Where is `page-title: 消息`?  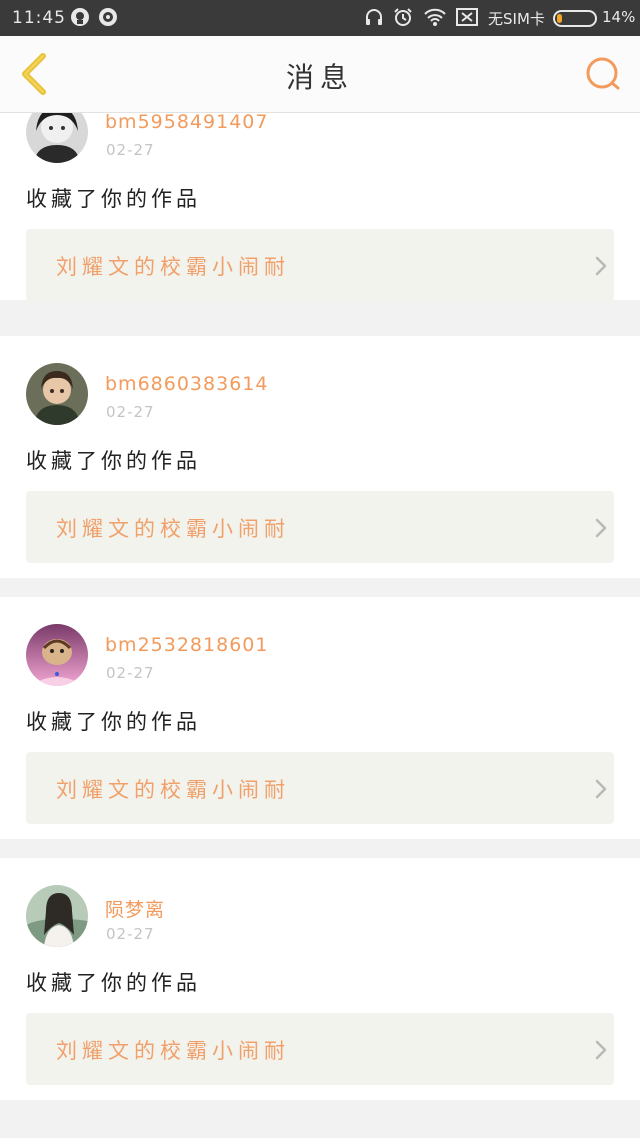
page-title: 消息 is located at coordinates (319, 77).